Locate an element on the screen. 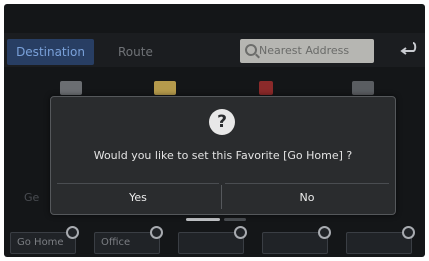 This screenshot has width=429, height=261. tab-route: Route is located at coordinates (135, 52).